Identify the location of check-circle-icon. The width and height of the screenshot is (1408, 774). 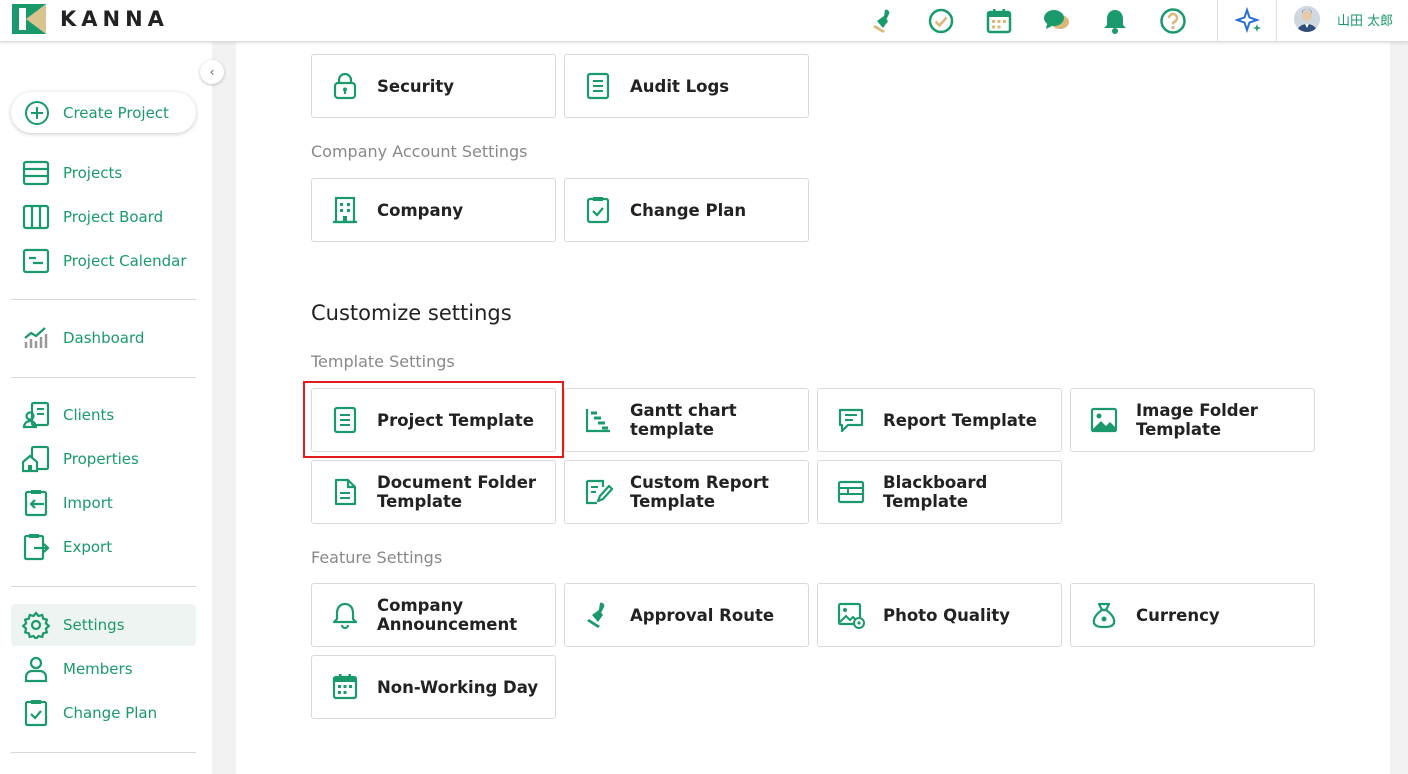
(941, 21).